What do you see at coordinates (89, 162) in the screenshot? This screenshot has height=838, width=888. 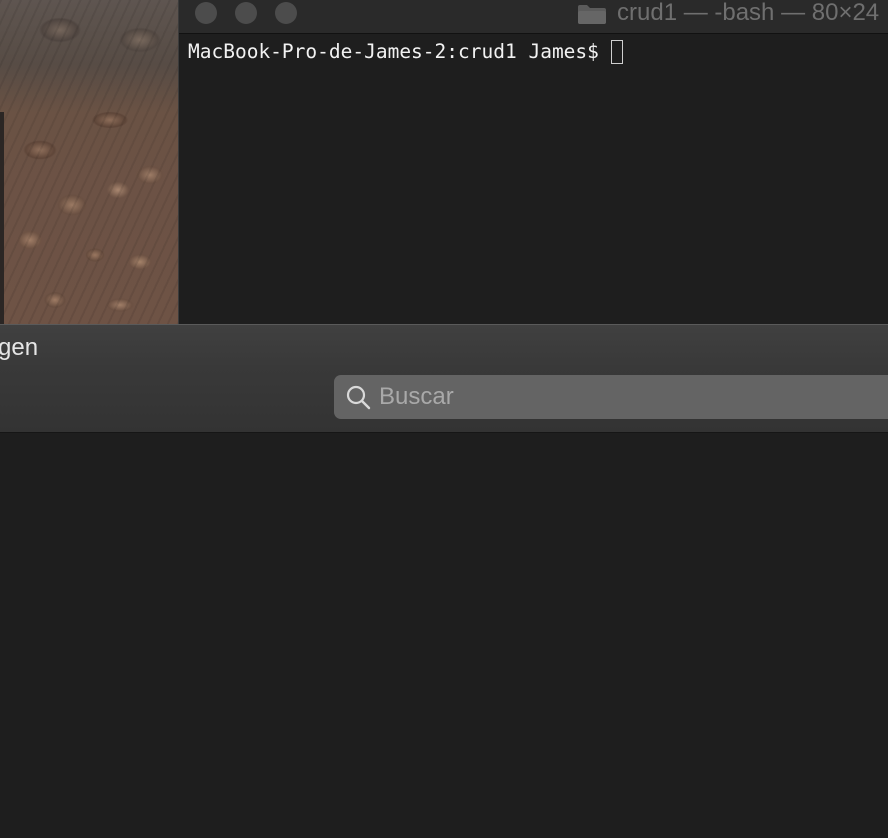 I see `desktop-wallpaper` at bounding box center [89, 162].